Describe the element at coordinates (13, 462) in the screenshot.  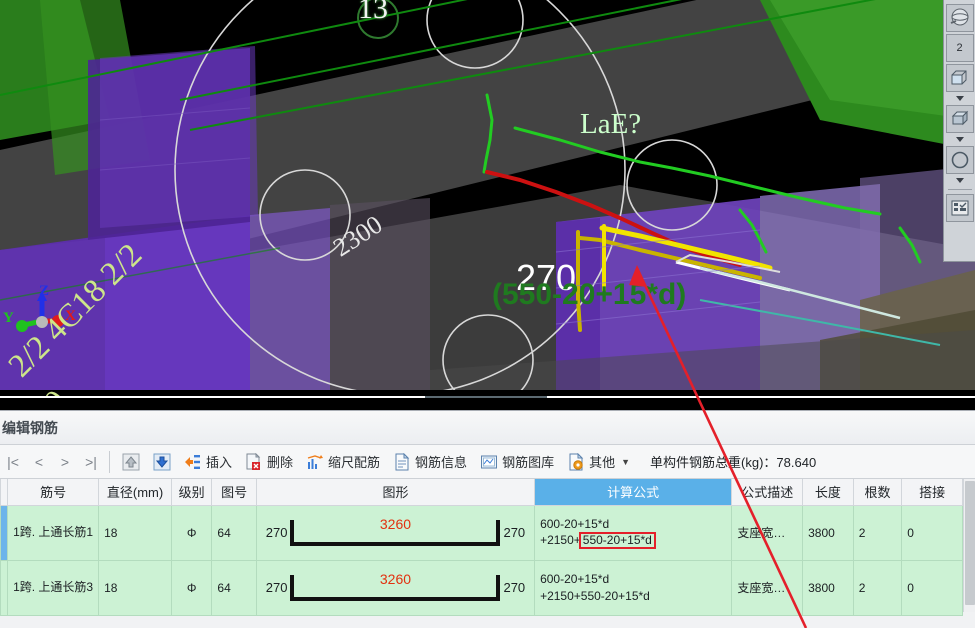
I see `nav-first-button: |<` at that location.